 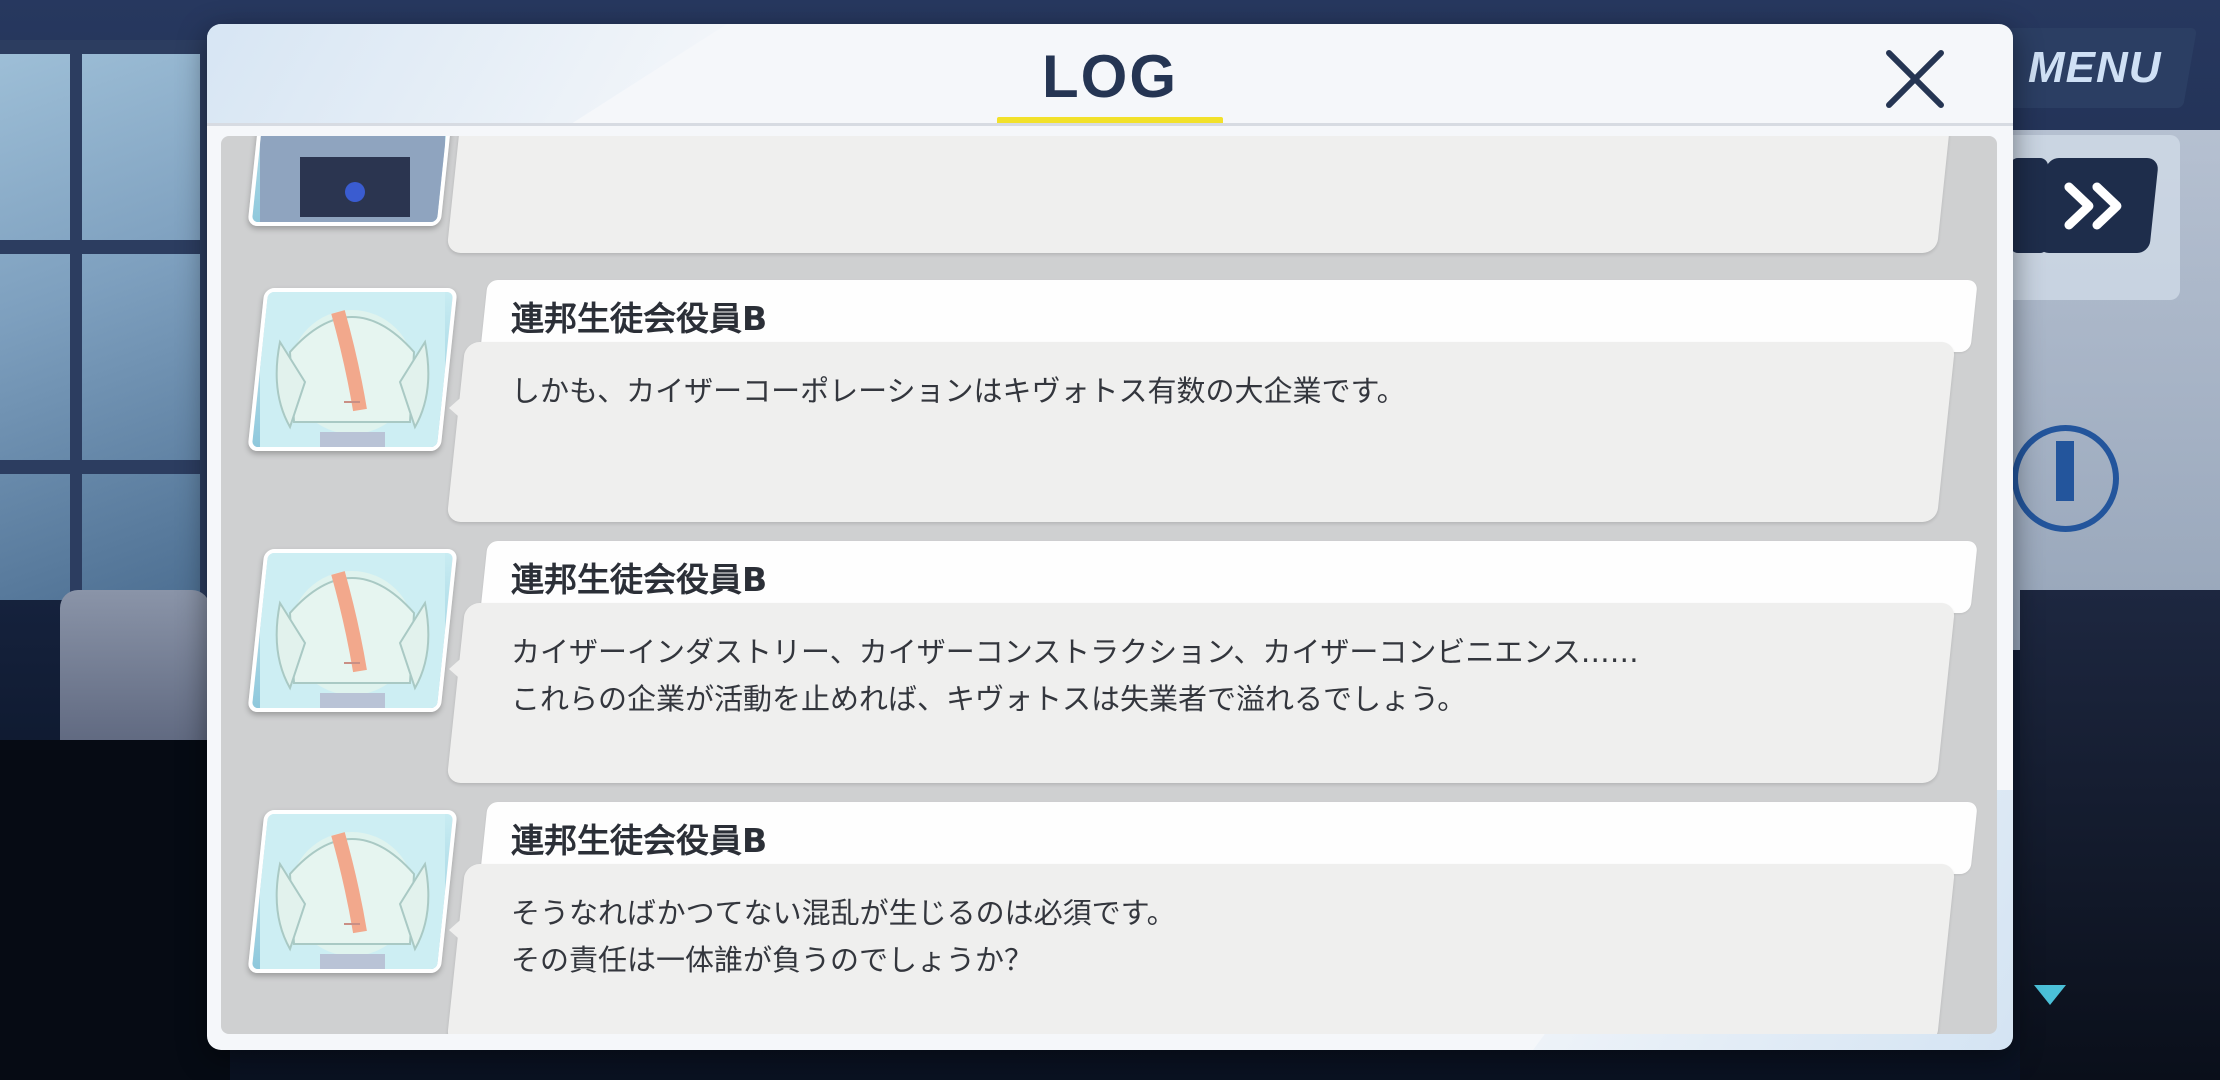 What do you see at coordinates (115, 910) in the screenshot?
I see `background-desk` at bounding box center [115, 910].